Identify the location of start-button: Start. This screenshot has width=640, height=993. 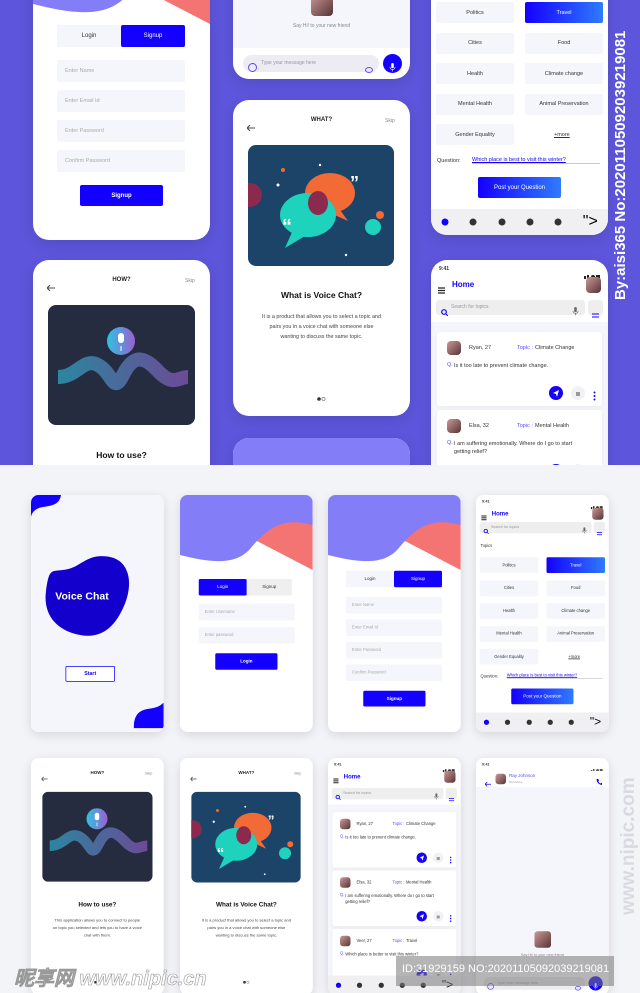
(90, 674).